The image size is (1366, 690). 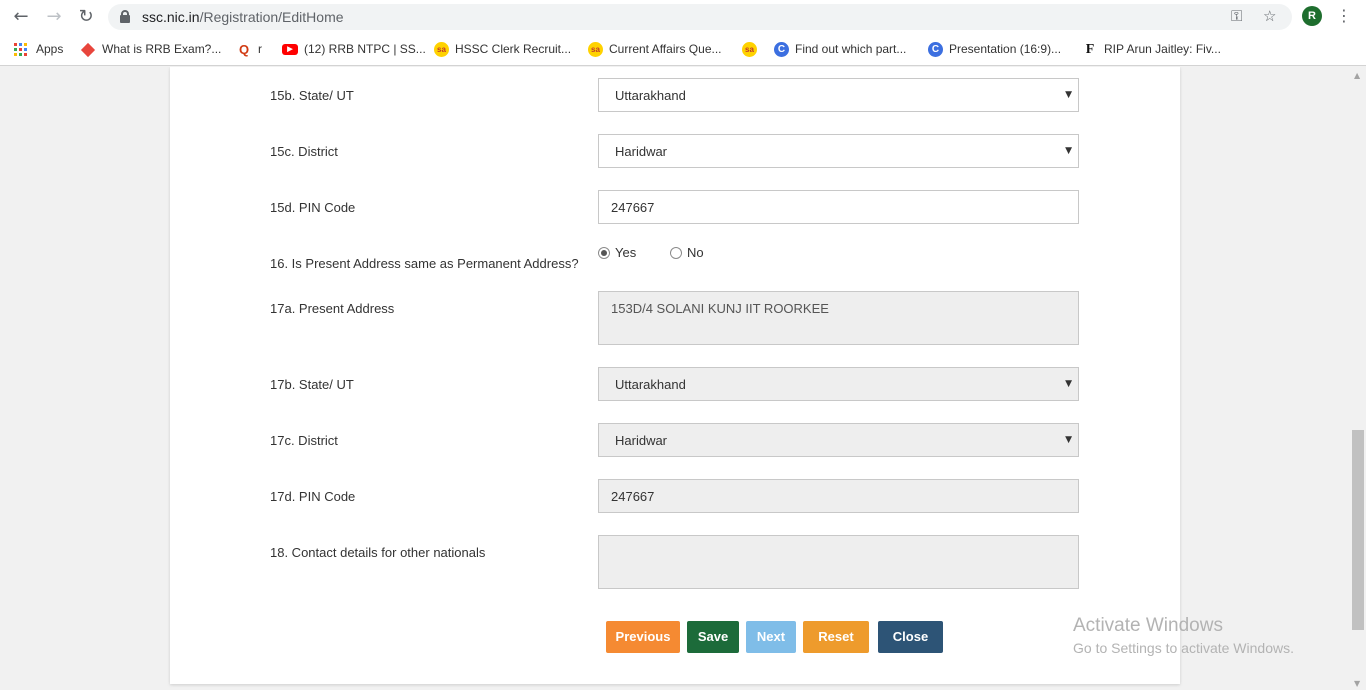 I want to click on bookmark-apps: Apps, so click(x=38, y=49).